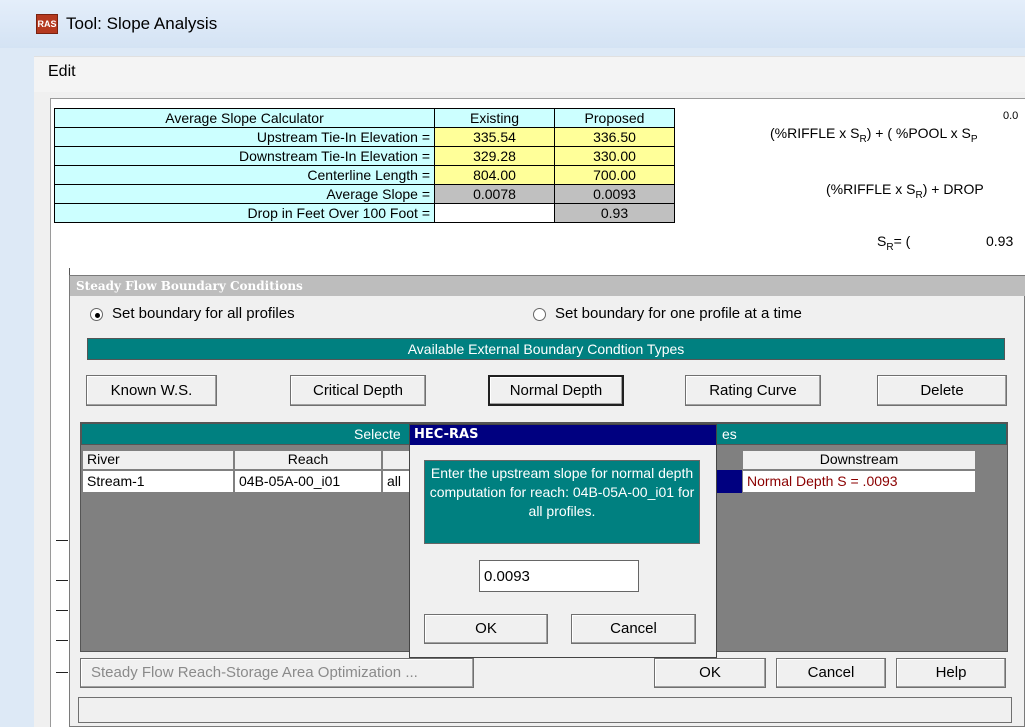 This screenshot has height=727, width=1025. I want to click on selected-cell-highlight, so click(729, 481).